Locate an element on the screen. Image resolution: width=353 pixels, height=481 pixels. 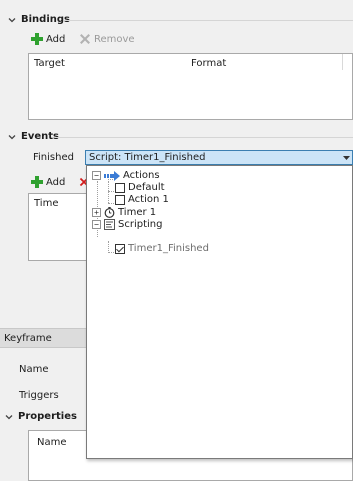
tree-item-actions: − Actions is located at coordinates (126, 175).